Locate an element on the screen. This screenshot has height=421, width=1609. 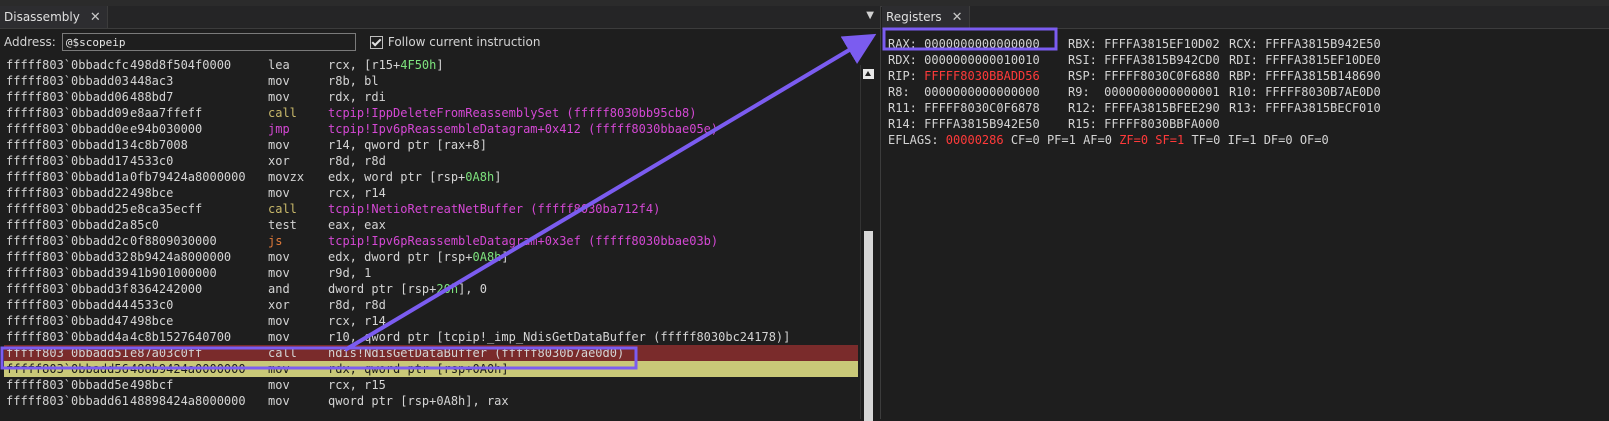
instruction-operand: rcx, r15 is located at coordinates (357, 385).